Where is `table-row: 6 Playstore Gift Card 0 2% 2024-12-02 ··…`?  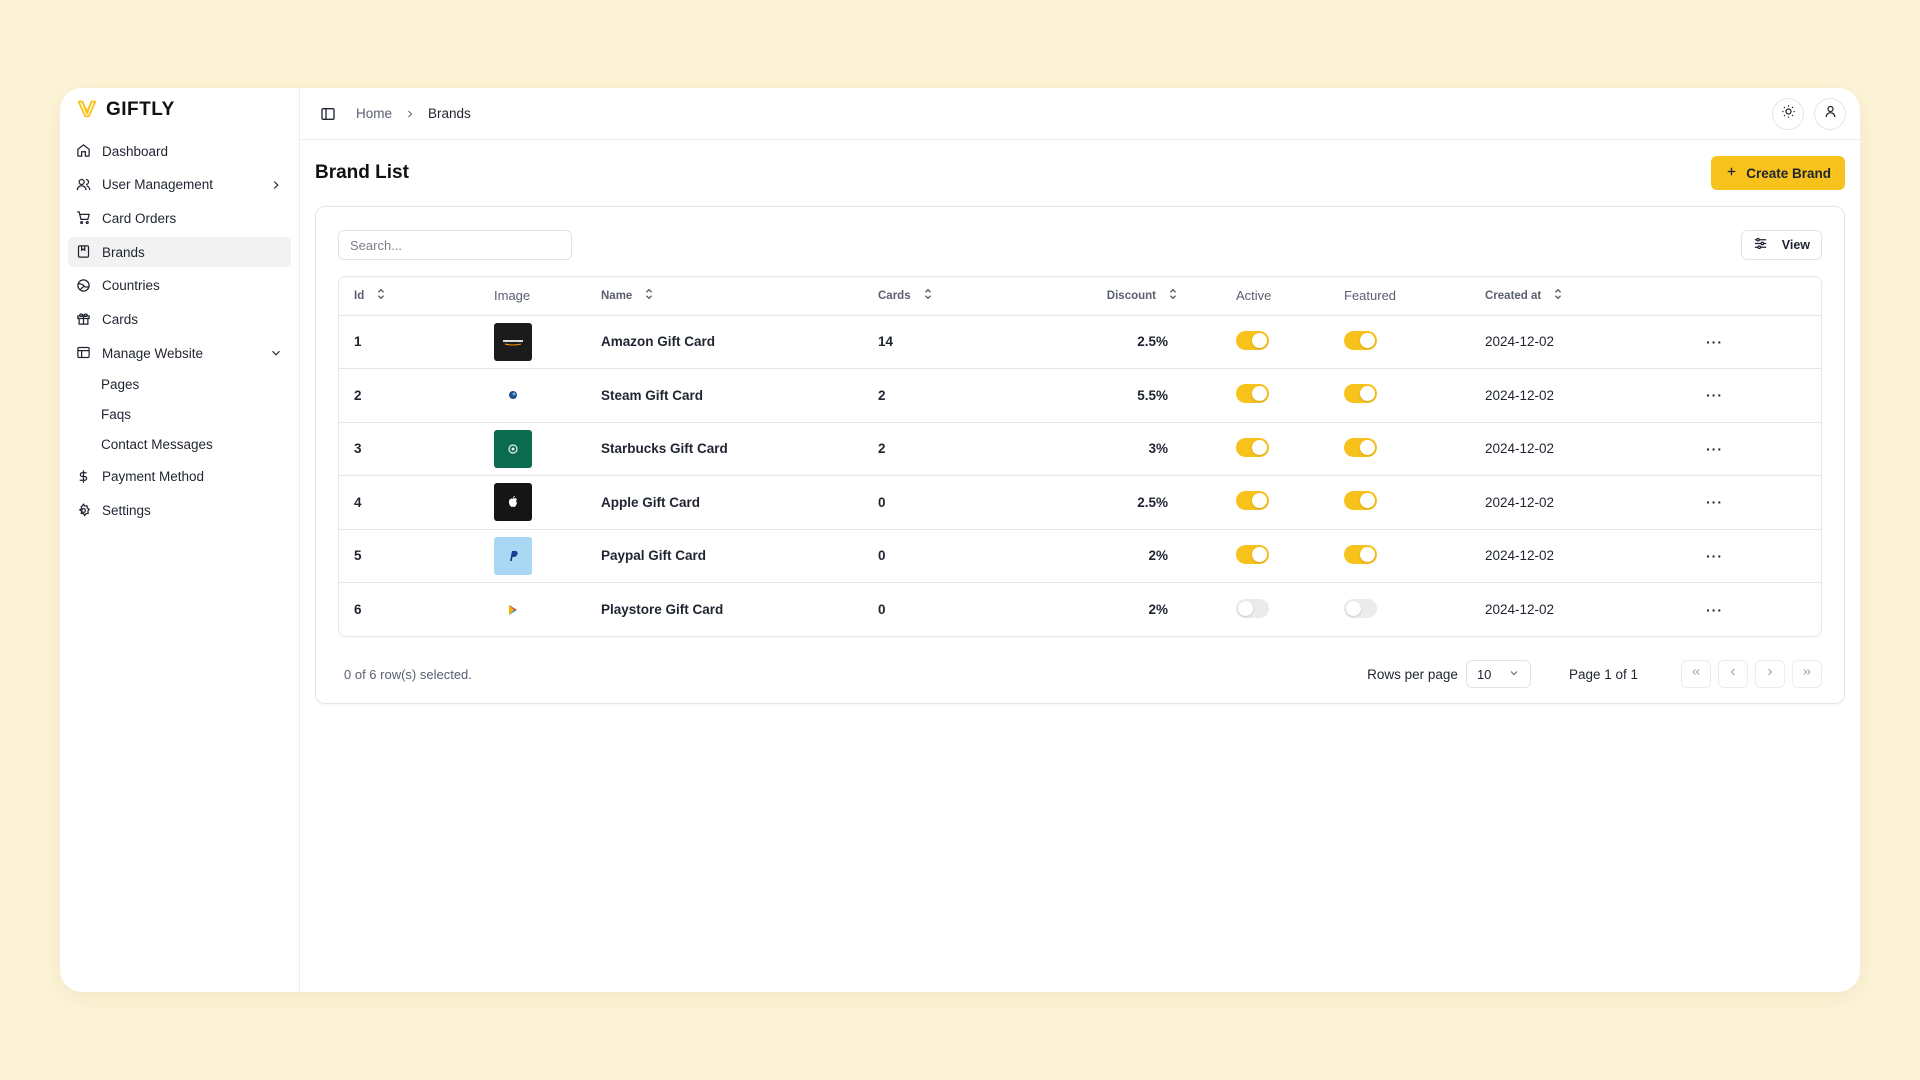 table-row: 6 Playstore Gift Card 0 2% 2024-12-02 ··… is located at coordinates (1080, 610).